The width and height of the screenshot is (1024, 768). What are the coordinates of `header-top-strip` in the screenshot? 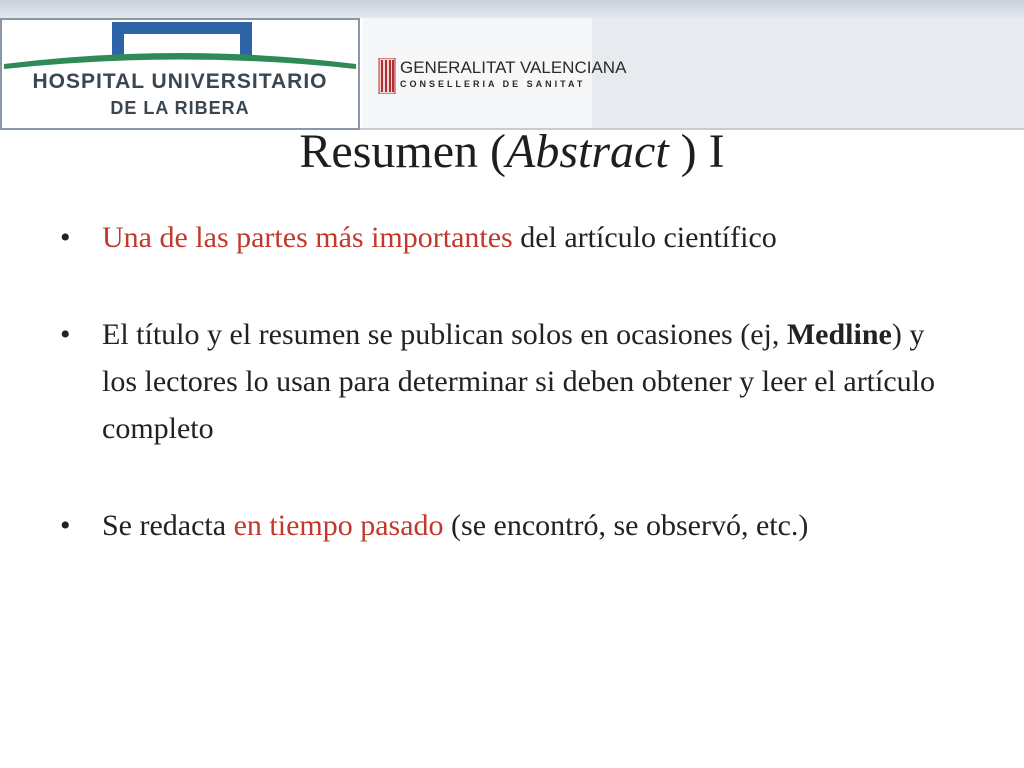 It's located at (512, 9).